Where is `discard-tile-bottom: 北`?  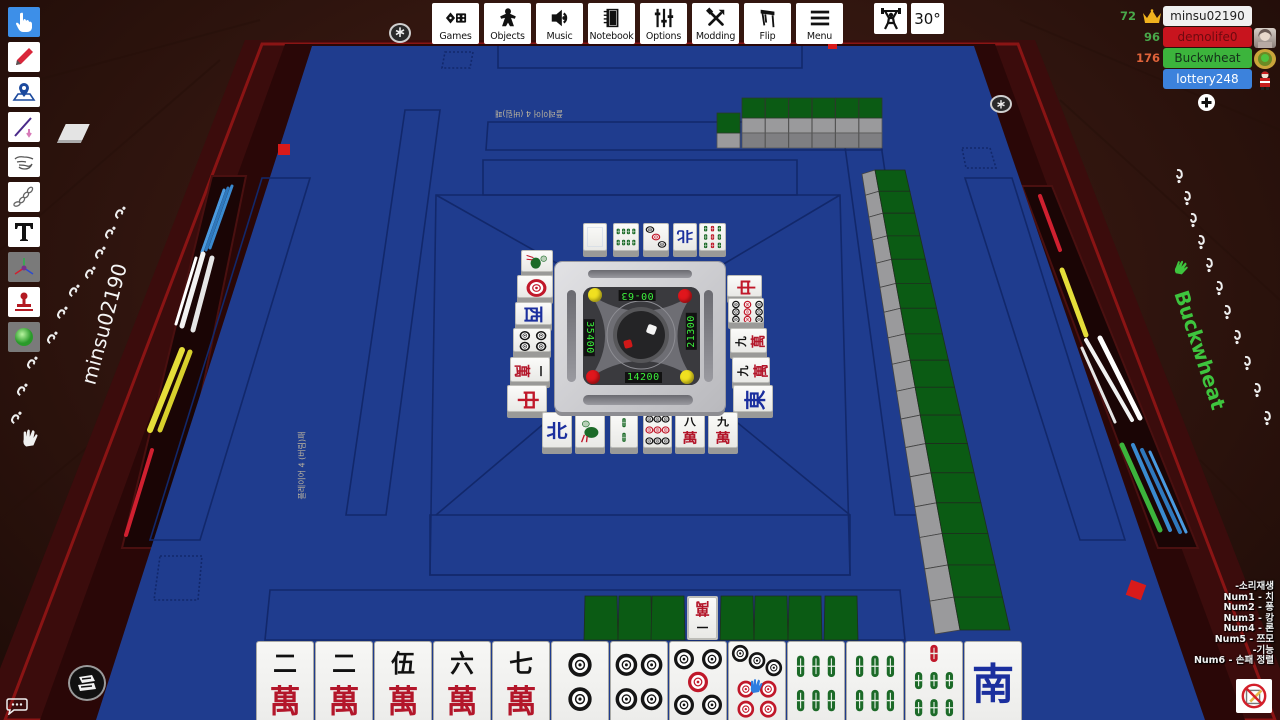
discard-tile-bottom: 北 is located at coordinates (557, 430).